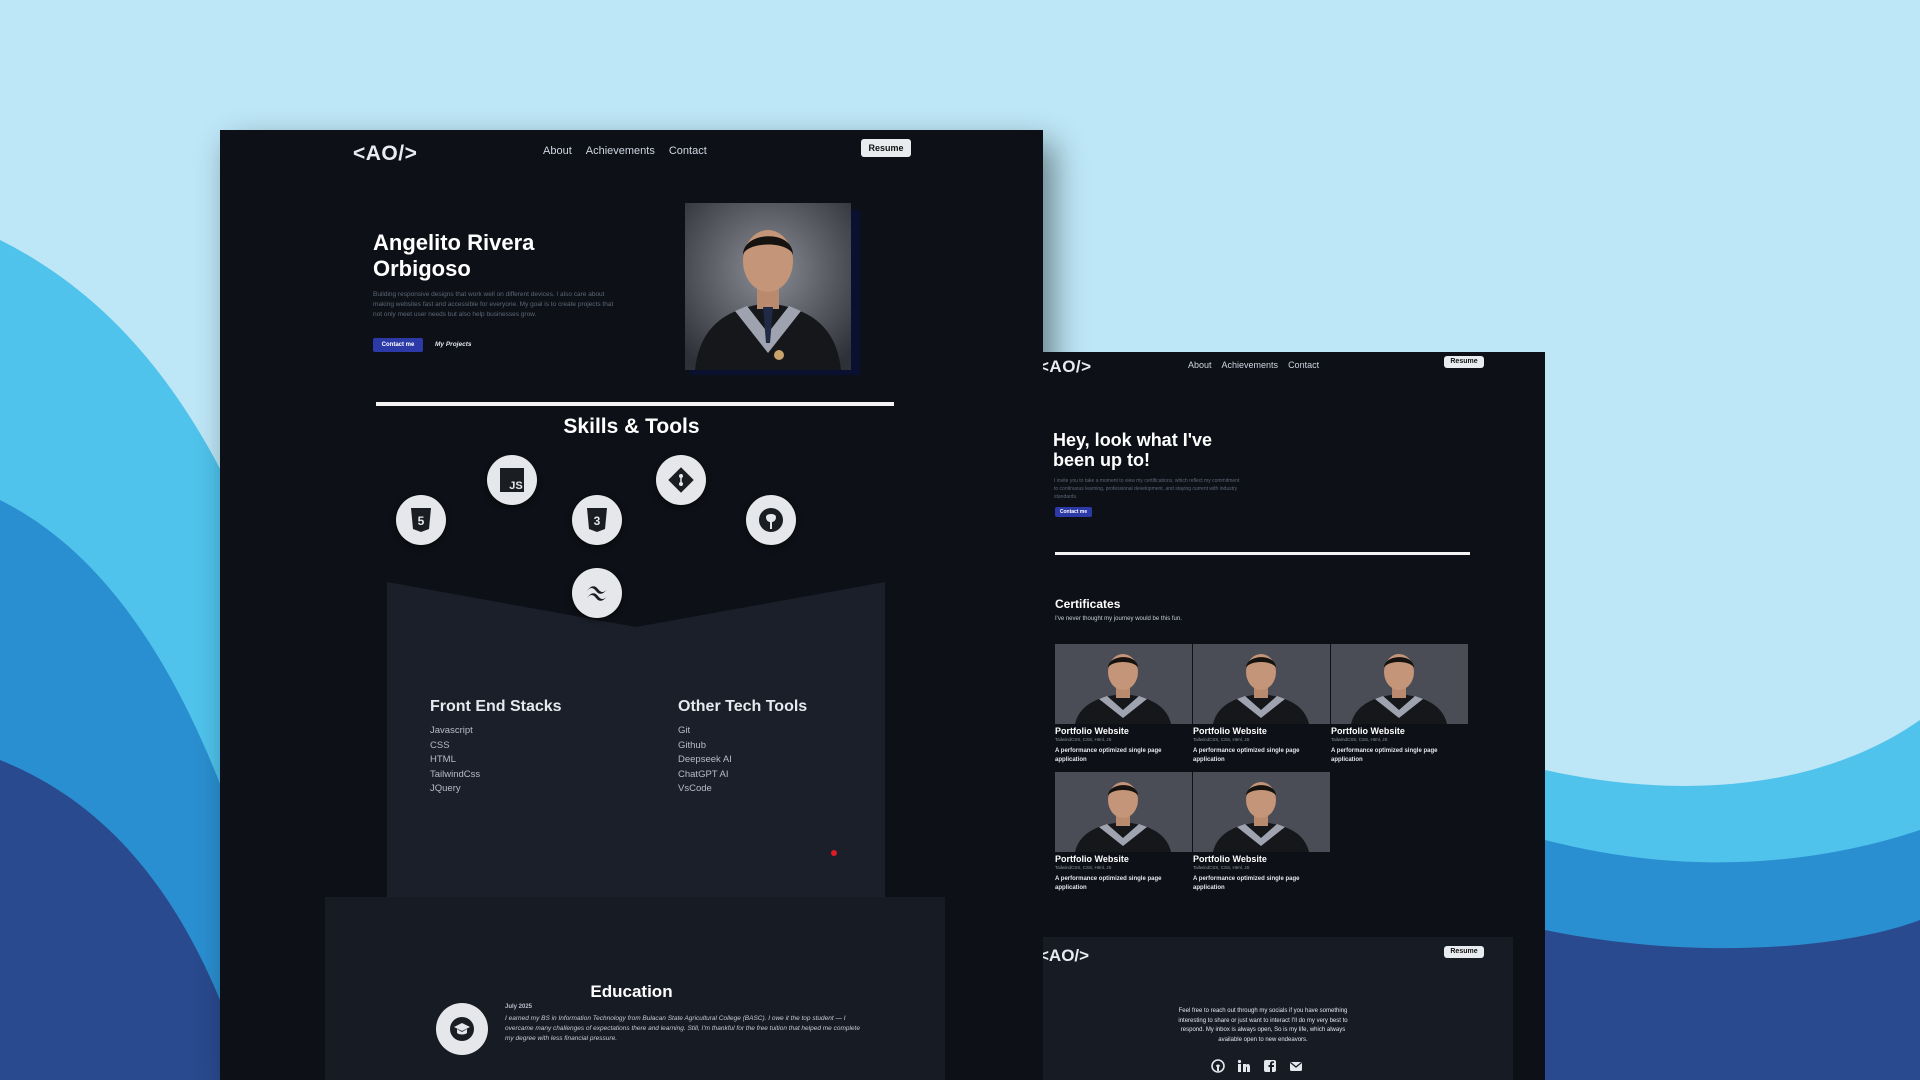 This screenshot has width=1920, height=1080. Describe the element at coordinates (631, 426) in the screenshot. I see `skills-title: Skills & Tools` at that location.